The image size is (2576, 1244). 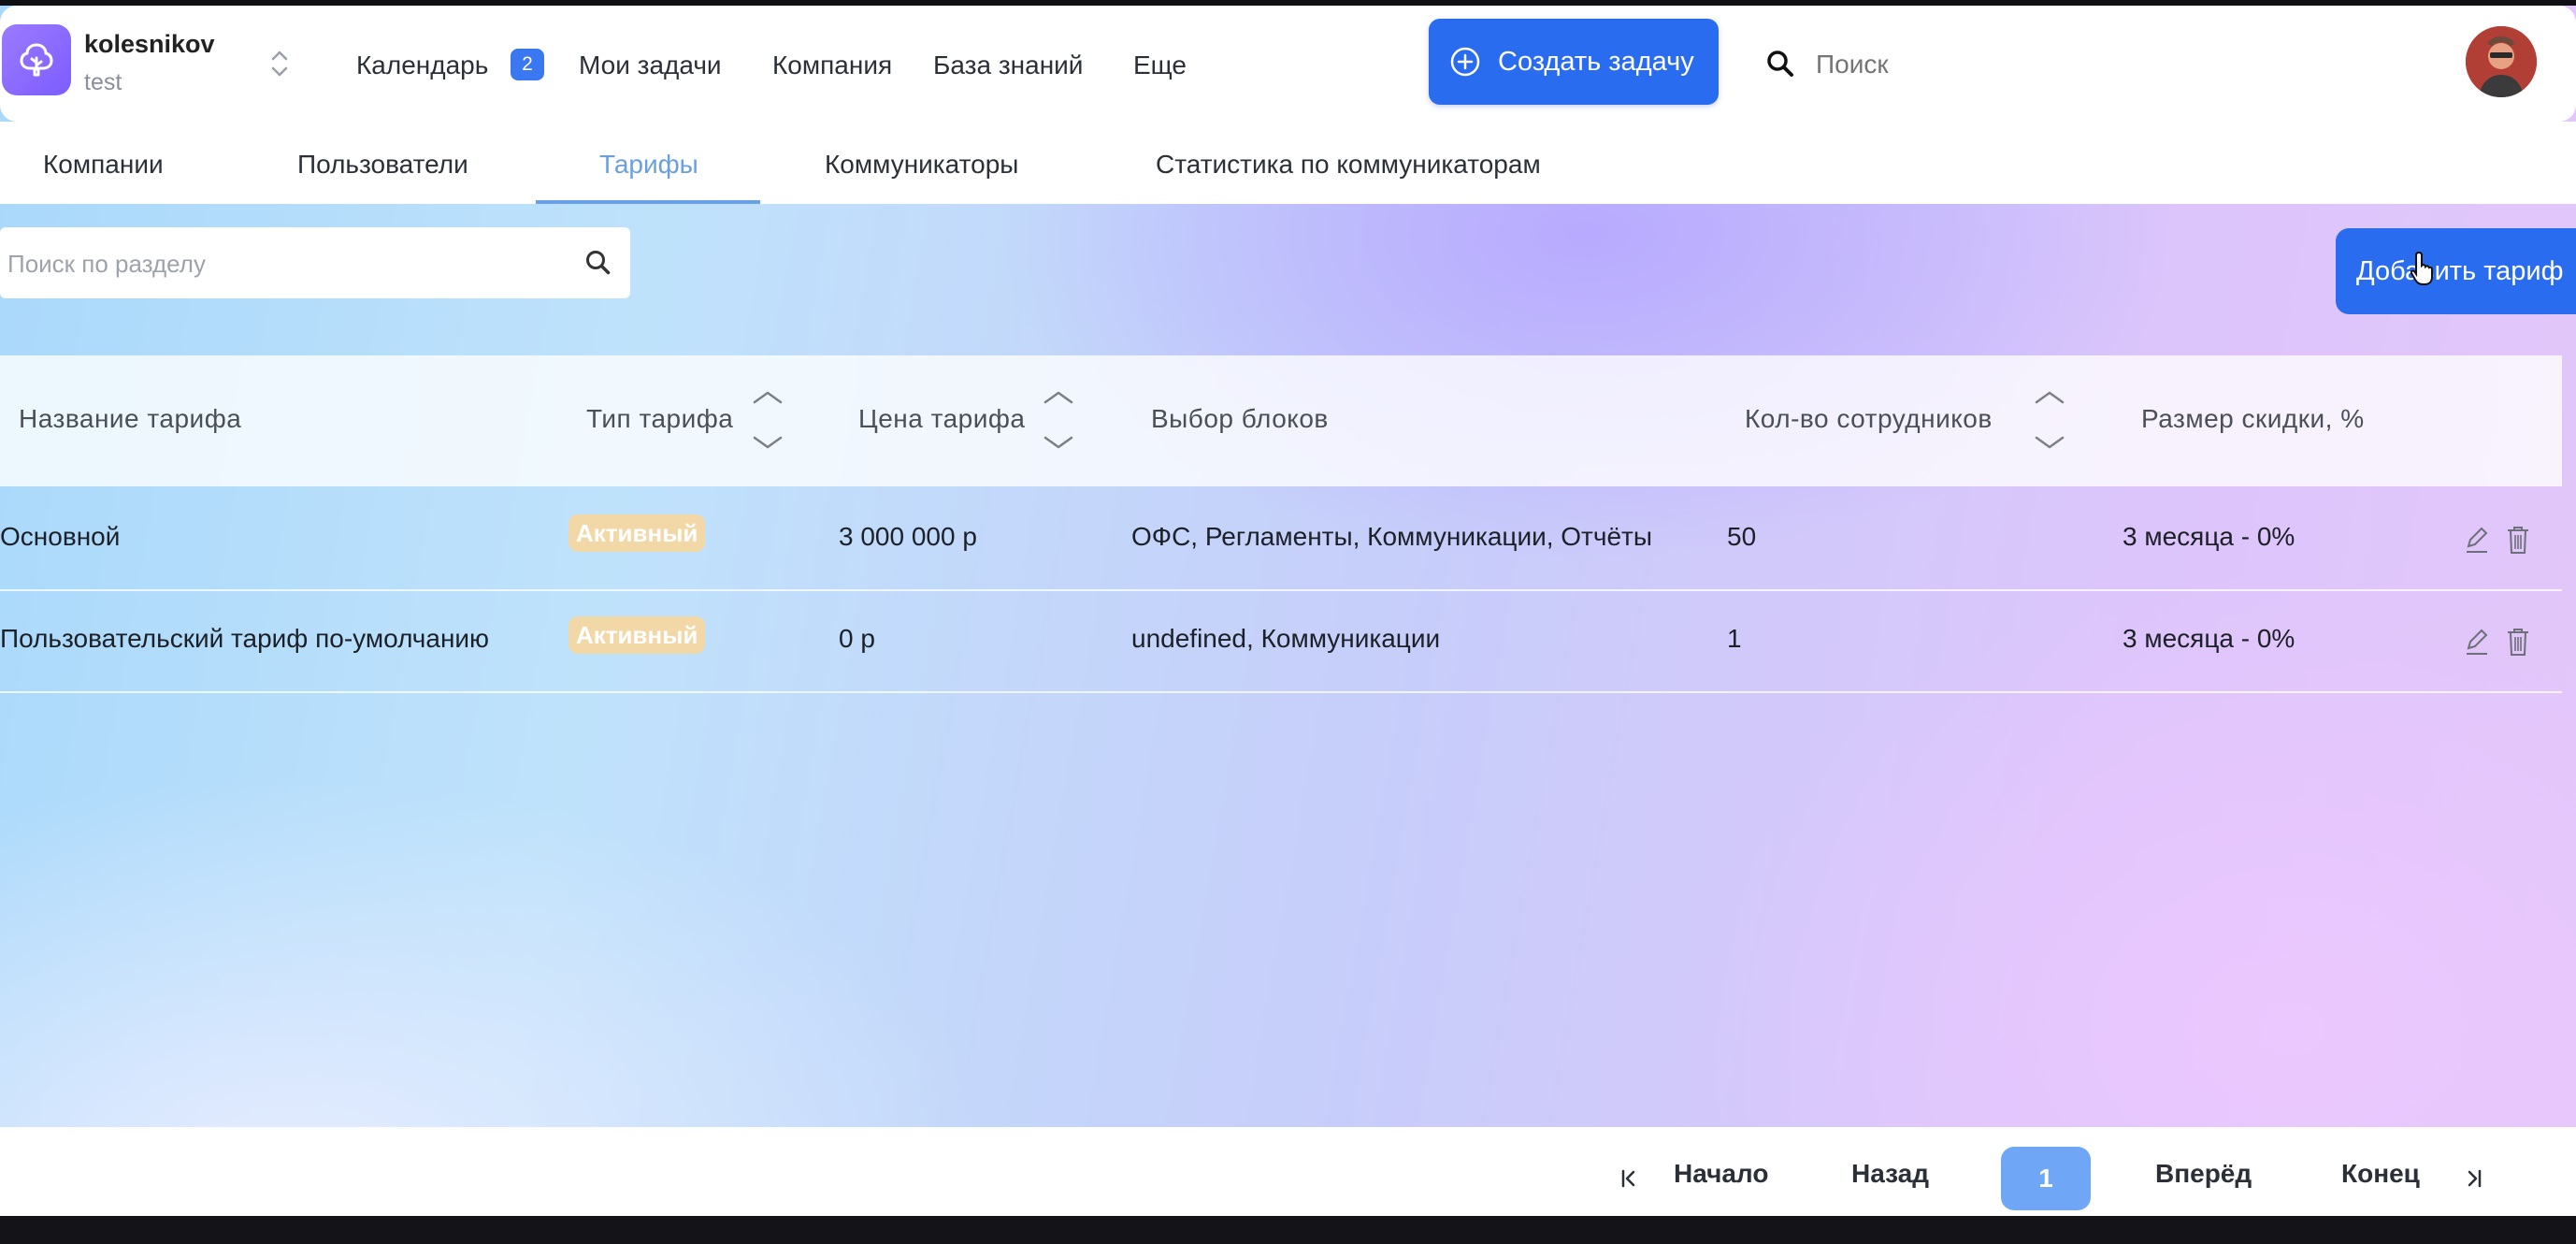 What do you see at coordinates (1240, 419) in the screenshot?
I see `col-blocks: Выбор блоков` at bounding box center [1240, 419].